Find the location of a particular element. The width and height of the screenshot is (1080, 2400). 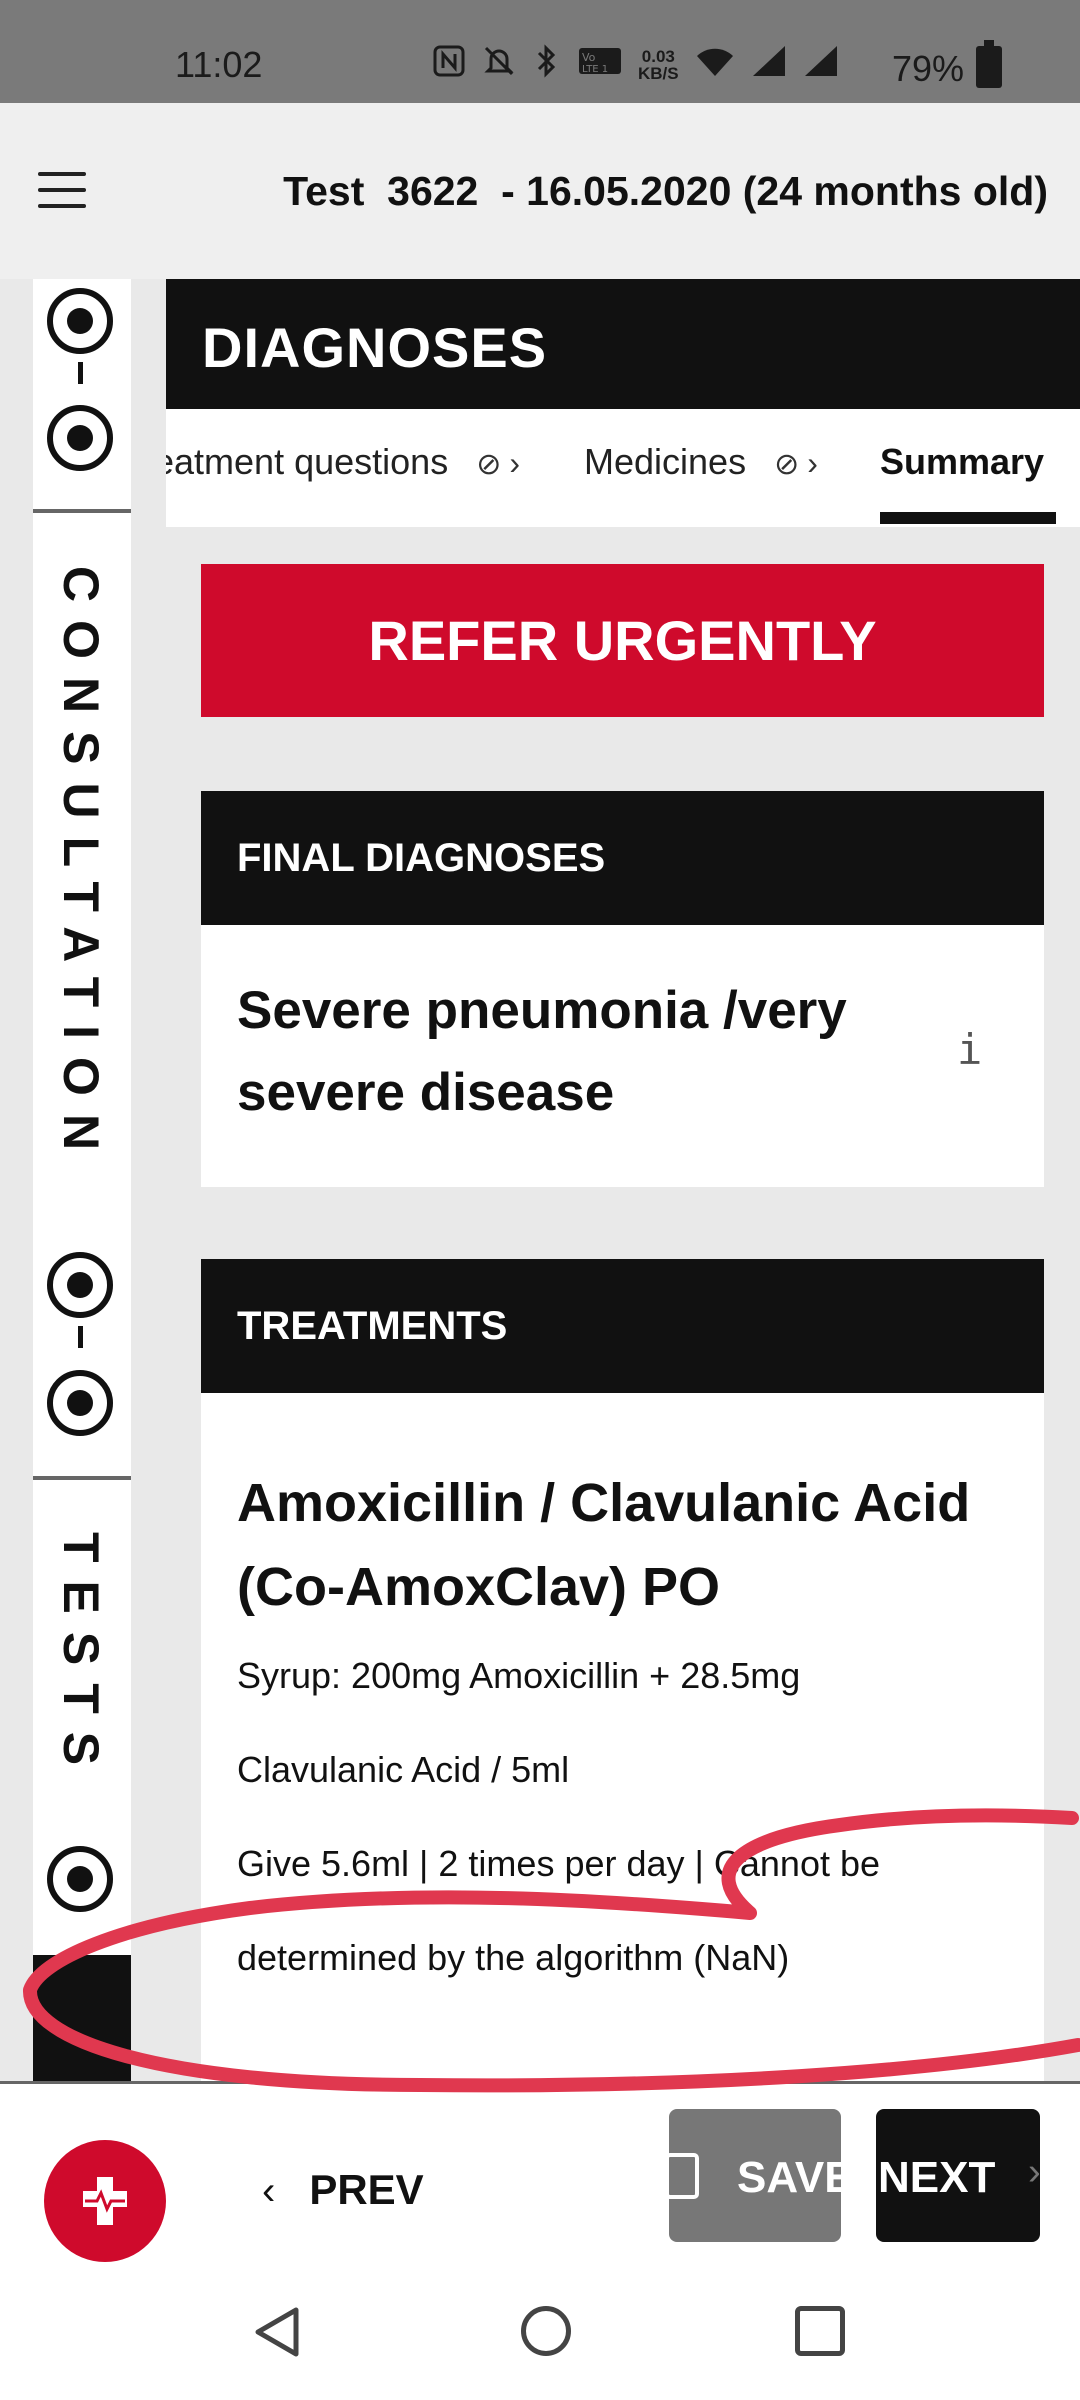

diagnosis-text: Severe pneumonia /very severe disease is located at coordinates (542, 1051).